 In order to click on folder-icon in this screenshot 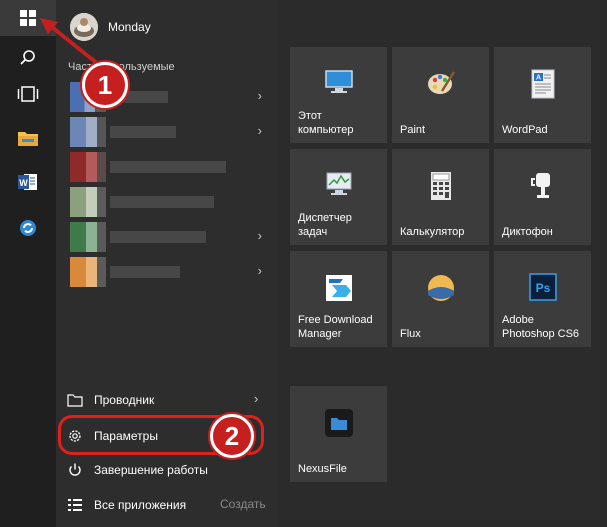, I will do `click(28, 139)`.